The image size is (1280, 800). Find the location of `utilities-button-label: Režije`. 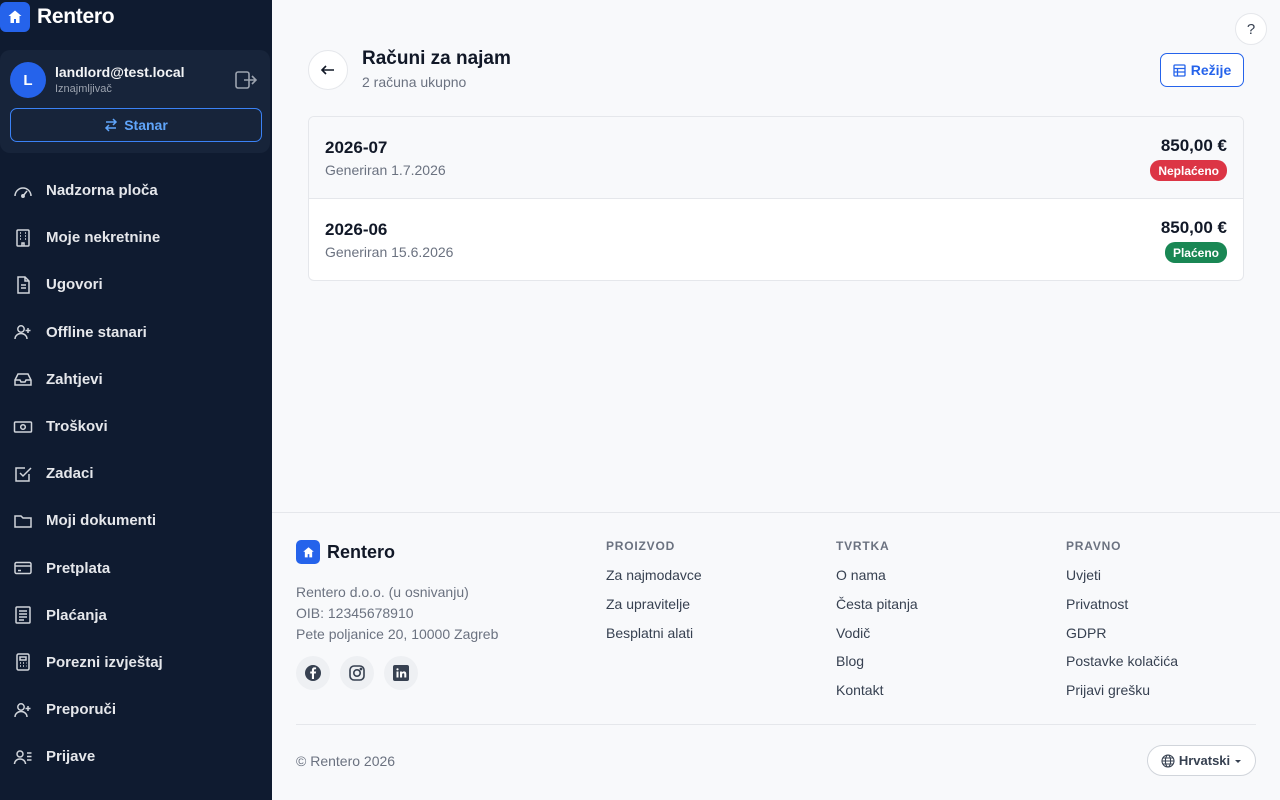

utilities-button-label: Režije is located at coordinates (1211, 70).